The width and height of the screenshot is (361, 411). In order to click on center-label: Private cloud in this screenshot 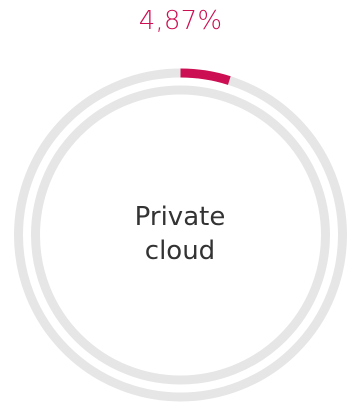, I will do `click(180, 234)`.